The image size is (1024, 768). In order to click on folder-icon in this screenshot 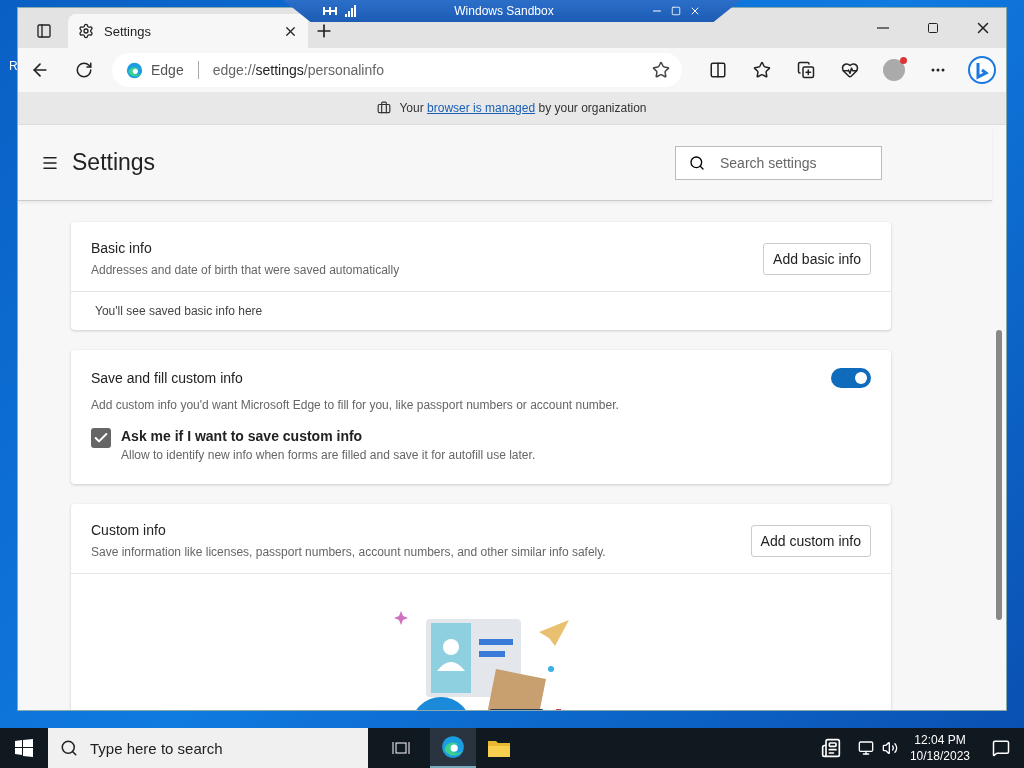, I will do `click(499, 748)`.